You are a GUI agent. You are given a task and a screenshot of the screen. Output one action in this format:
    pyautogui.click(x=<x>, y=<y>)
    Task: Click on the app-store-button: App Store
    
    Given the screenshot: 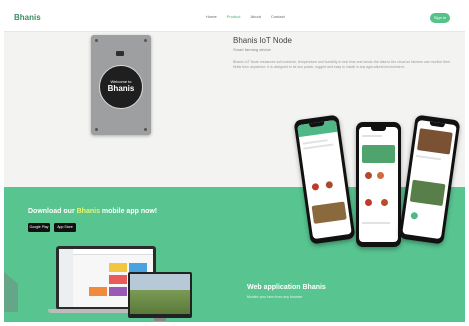 What is the action you would take?
    pyautogui.click(x=65, y=227)
    